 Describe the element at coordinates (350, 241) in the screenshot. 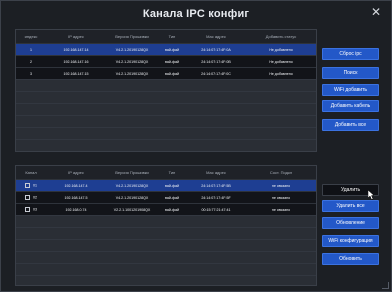

I see `wifi-config-button: WiFi конфигурация` at that location.